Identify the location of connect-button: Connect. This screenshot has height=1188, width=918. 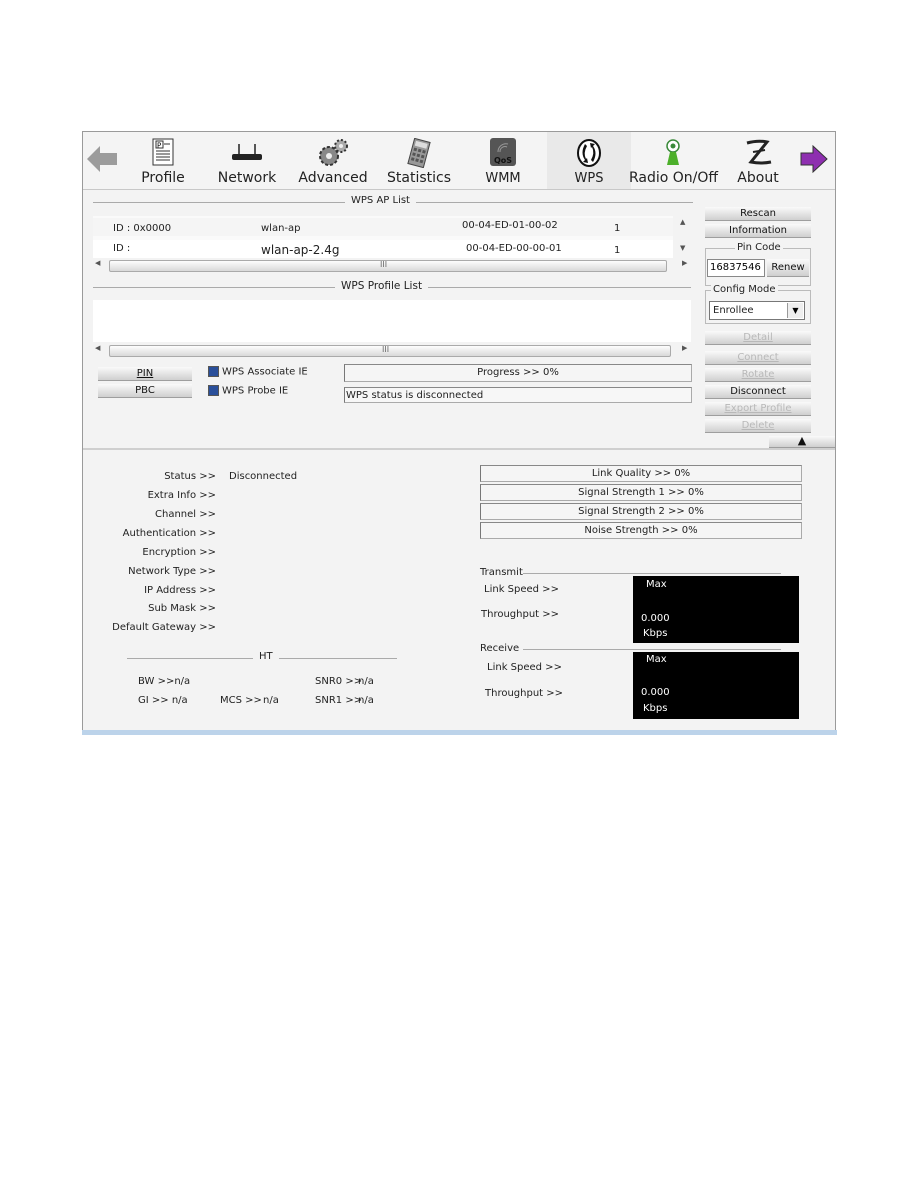
(758, 358).